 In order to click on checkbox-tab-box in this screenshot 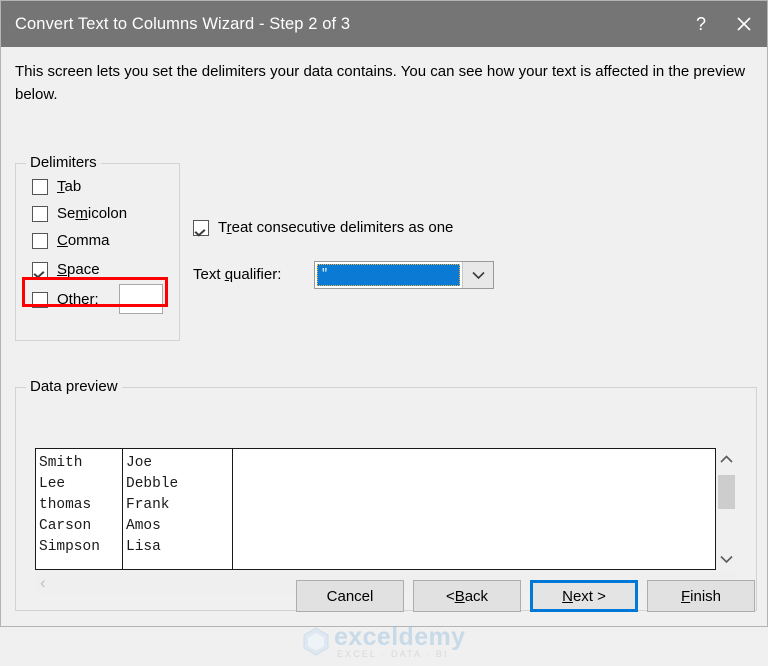, I will do `click(40, 186)`.